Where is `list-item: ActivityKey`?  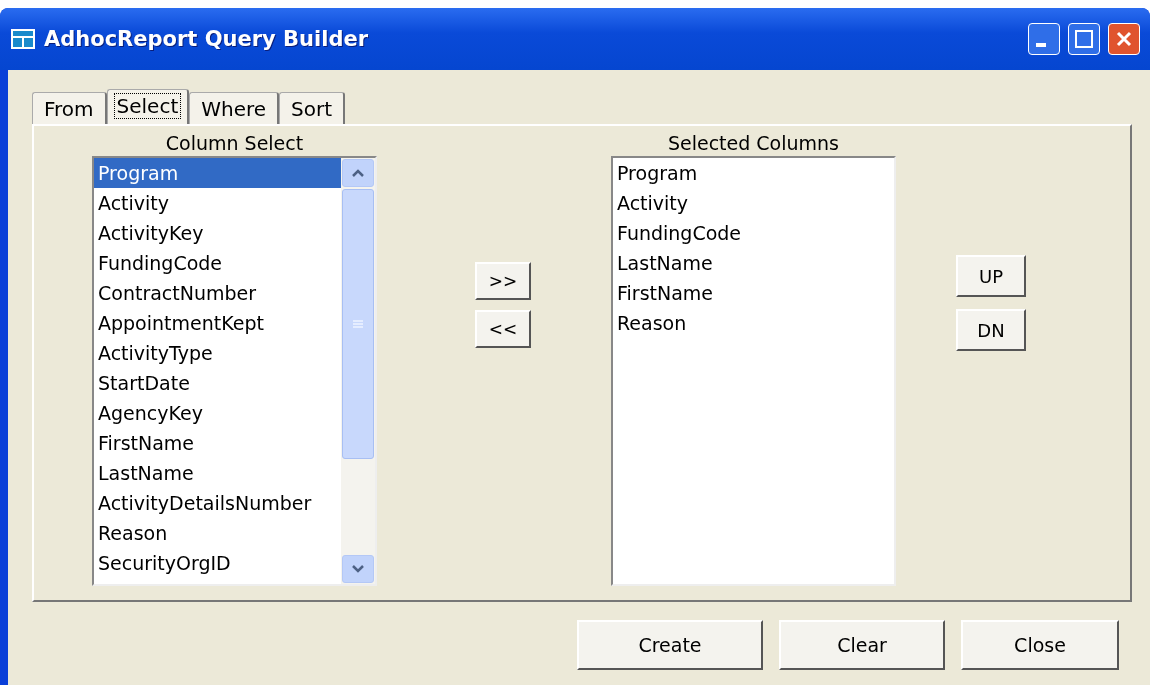
list-item: ActivityKey is located at coordinates (217, 233).